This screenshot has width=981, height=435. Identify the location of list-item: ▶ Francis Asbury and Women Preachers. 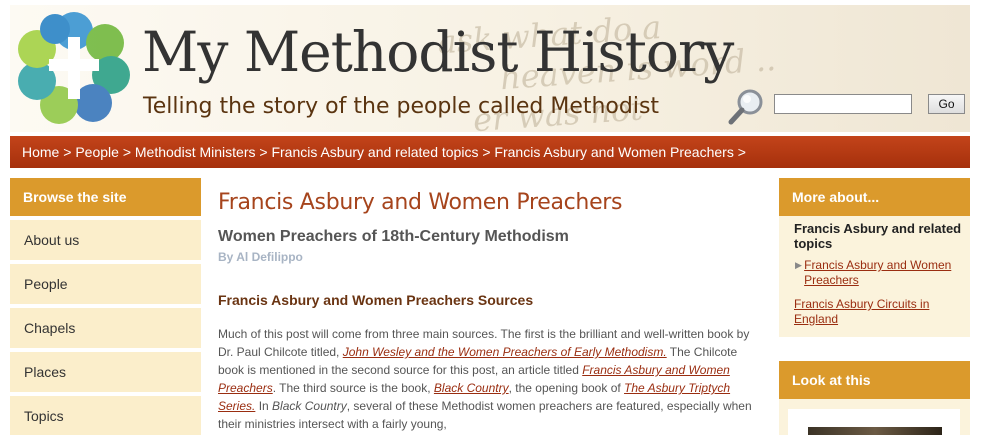
(877, 273).